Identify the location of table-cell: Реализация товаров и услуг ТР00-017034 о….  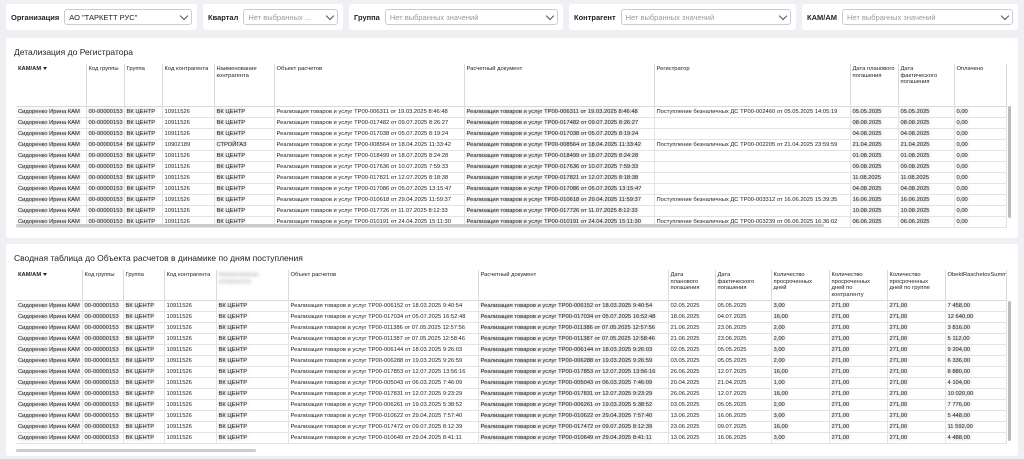
(573, 317).